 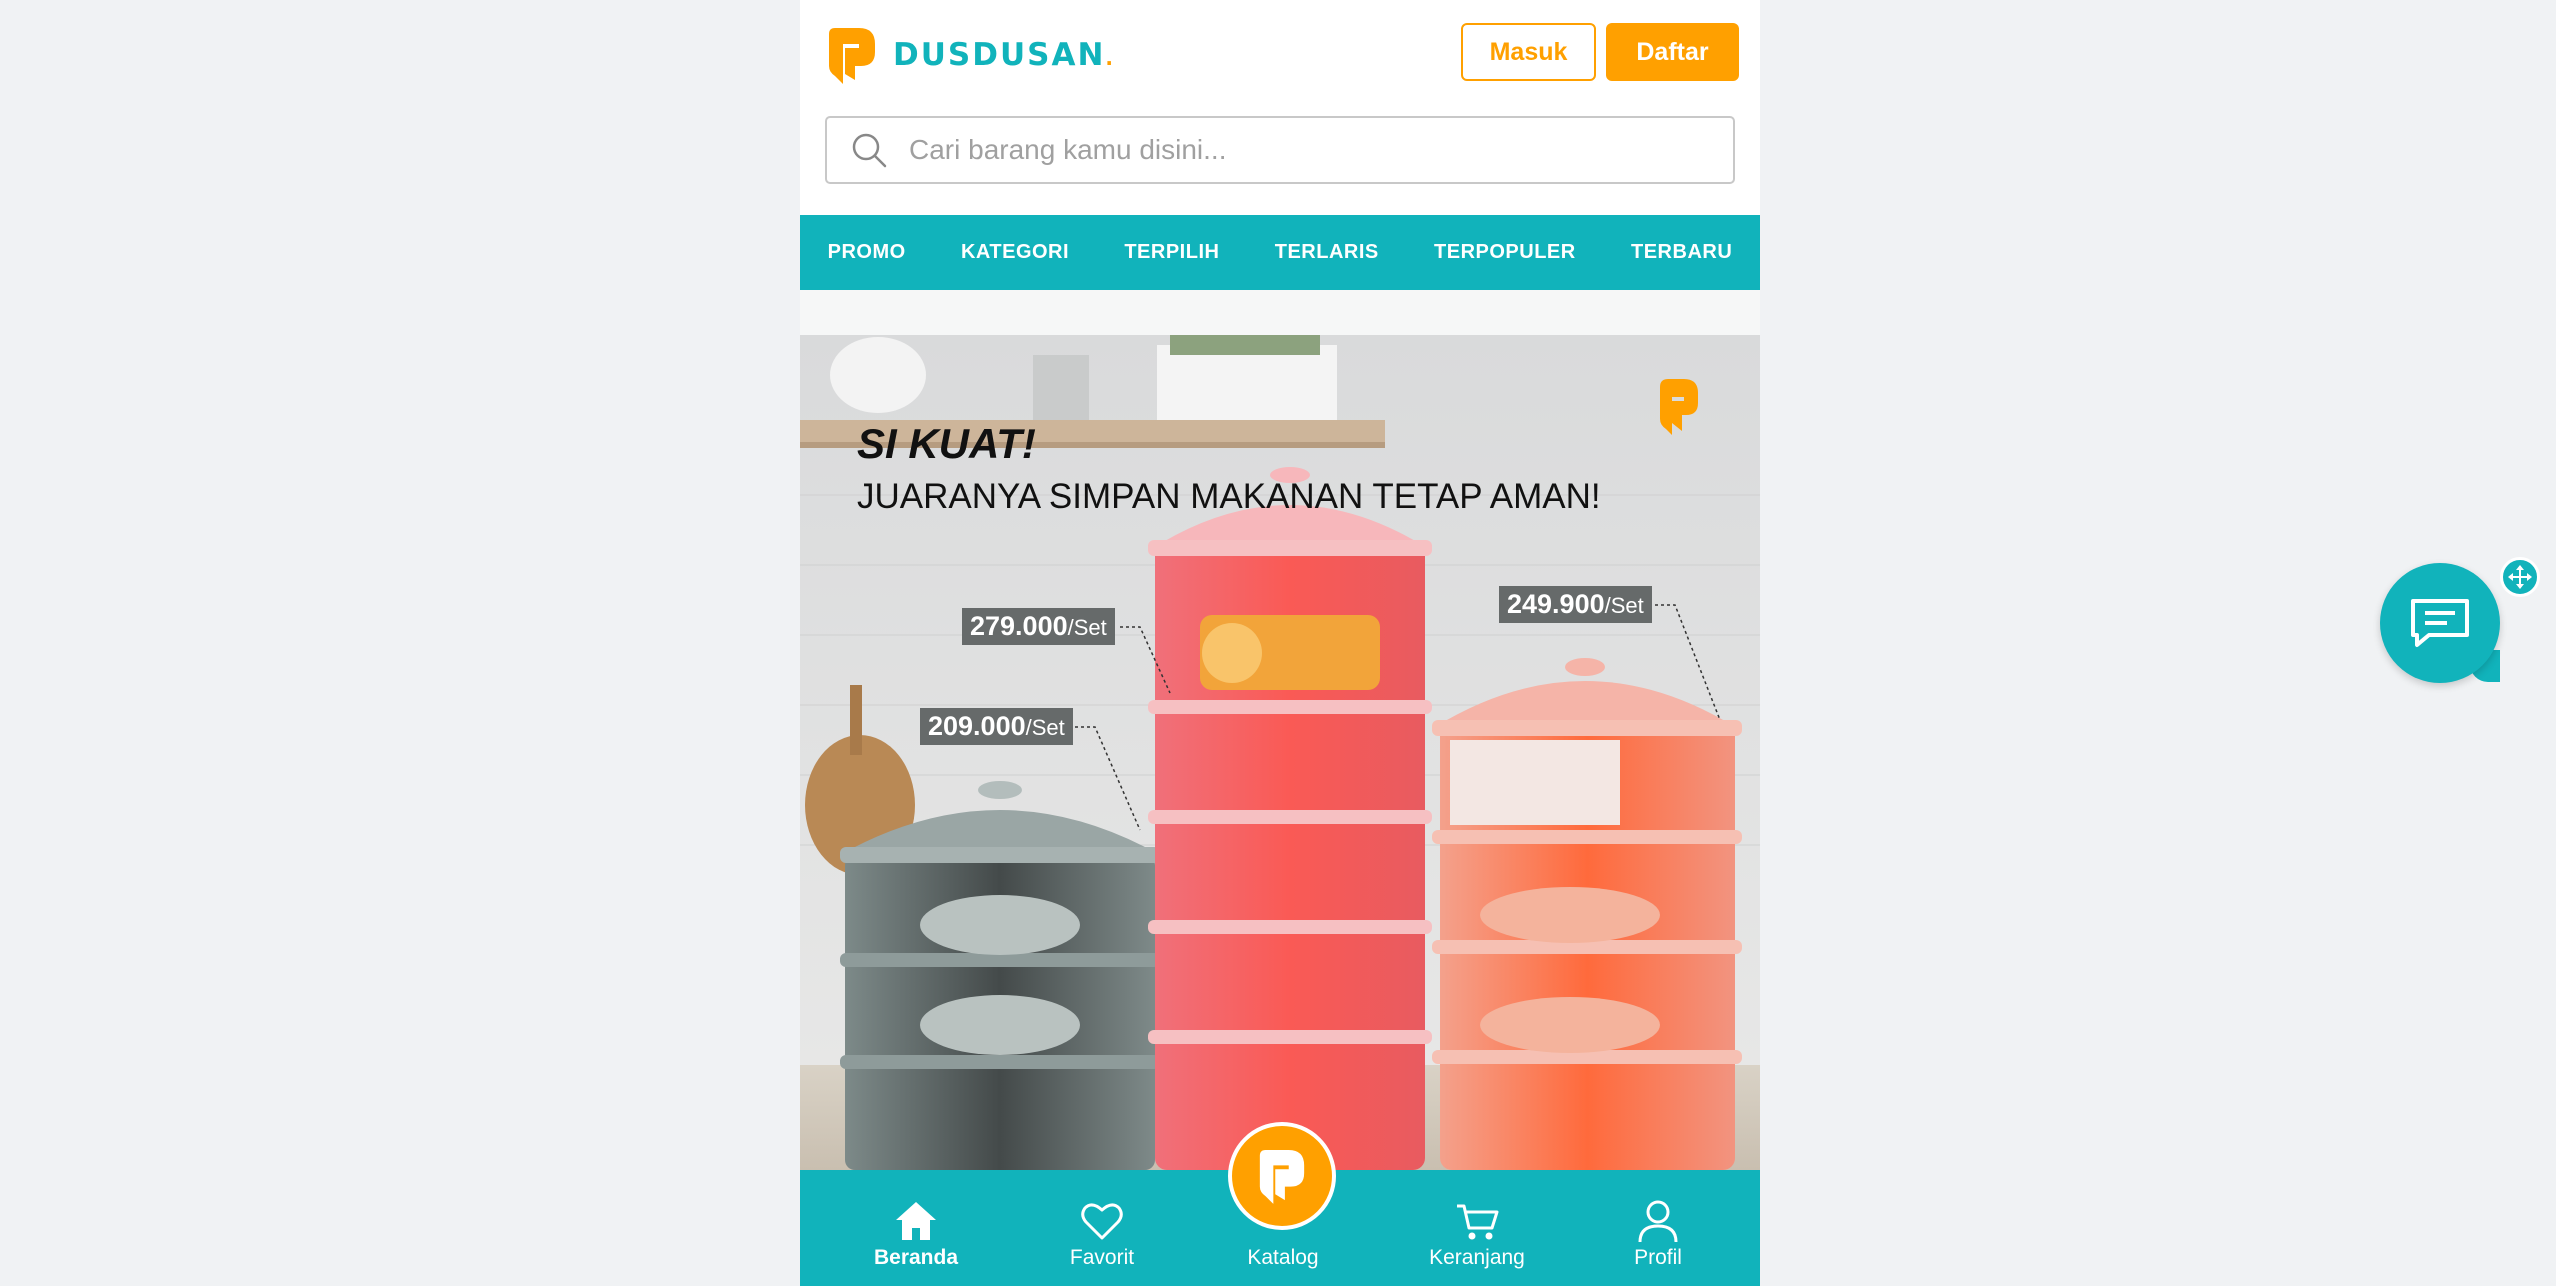 I want to click on chat-icon, so click(x=2440, y=623).